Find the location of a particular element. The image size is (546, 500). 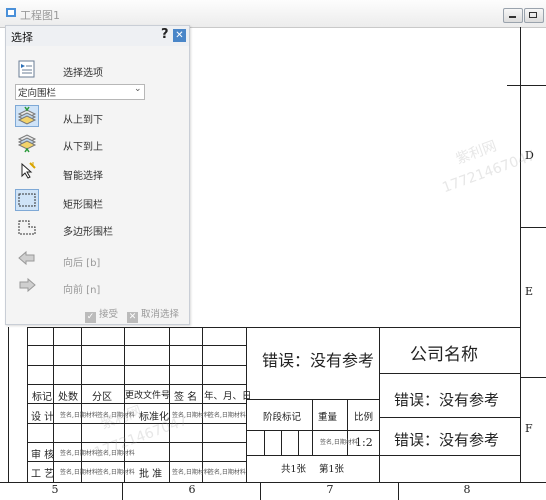

rectangle-fence-label: 矩形围栏 is located at coordinates (83, 205).